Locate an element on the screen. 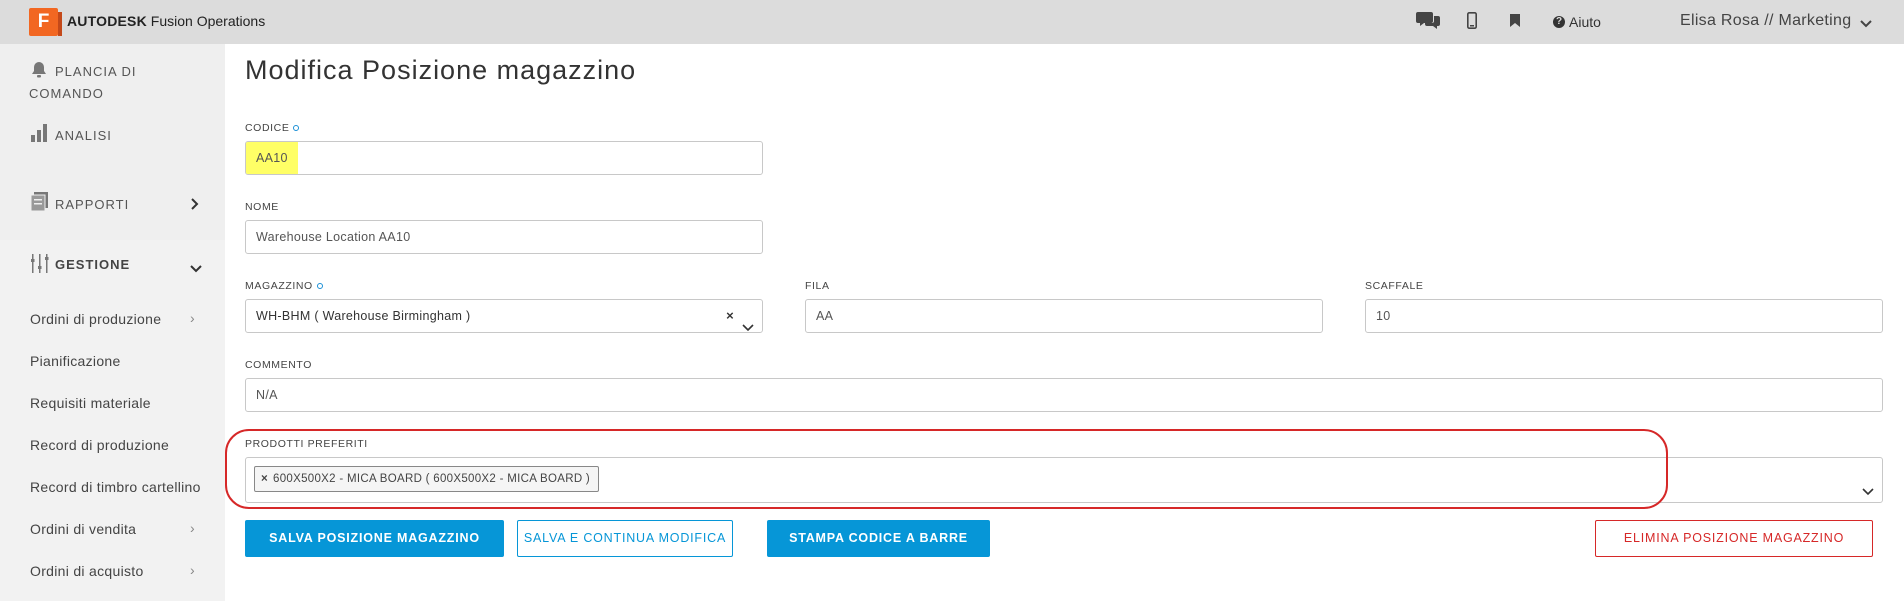 The image size is (1904, 601). page-title: Modifica Posizione magazzino is located at coordinates (441, 70).